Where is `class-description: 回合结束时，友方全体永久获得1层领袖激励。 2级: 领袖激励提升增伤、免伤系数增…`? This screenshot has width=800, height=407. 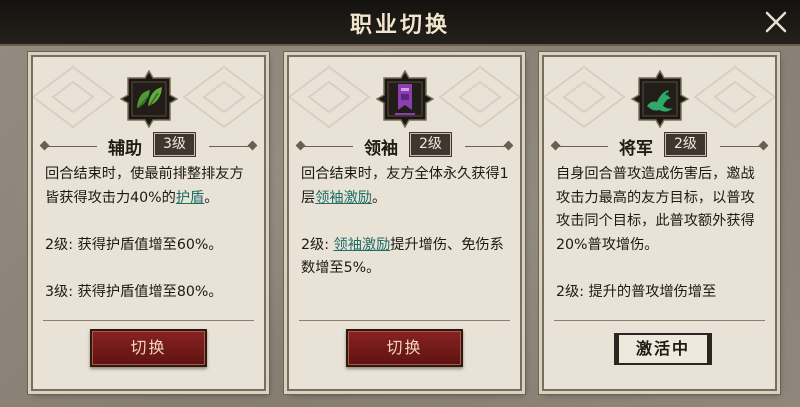
class-description: 回合结束时，友方全体永久获得1层领袖激励。 2级: 领袖激励提升增伤、免伤系数增… is located at coordinates (406, 242).